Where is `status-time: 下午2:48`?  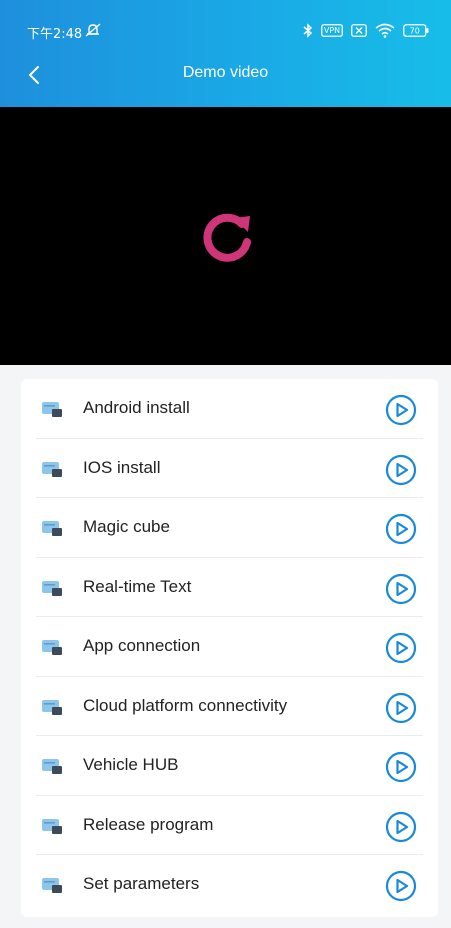 status-time: 下午2:48 is located at coordinates (55, 34).